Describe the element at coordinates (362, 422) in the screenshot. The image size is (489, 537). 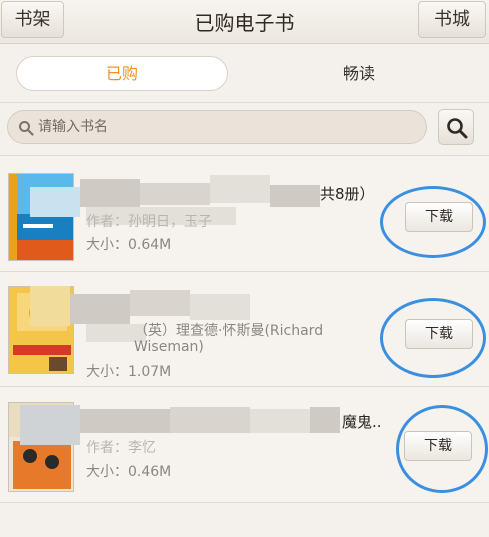
I see `book-title: 魔鬼..` at that location.